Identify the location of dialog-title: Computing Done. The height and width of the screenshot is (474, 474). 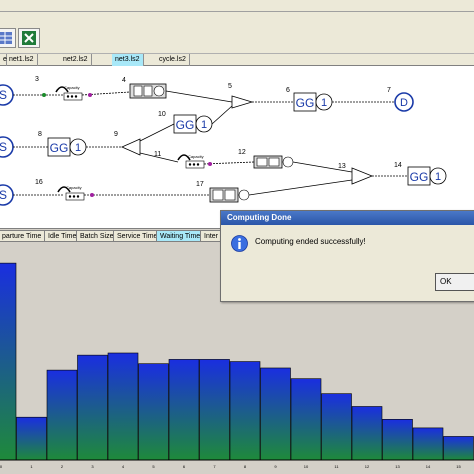
(347, 218).